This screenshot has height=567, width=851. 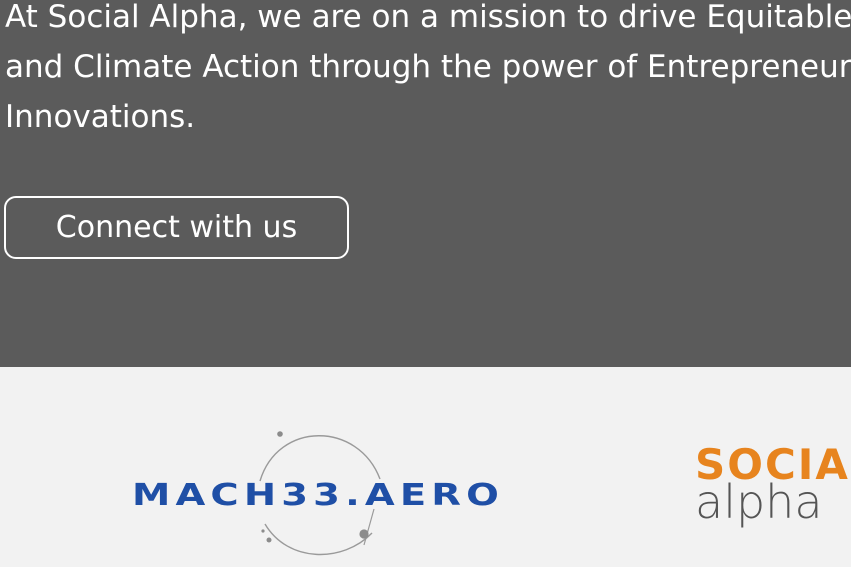 I want to click on mach33-orbit-icon: MACH33.AERO, so click(x=318, y=493).